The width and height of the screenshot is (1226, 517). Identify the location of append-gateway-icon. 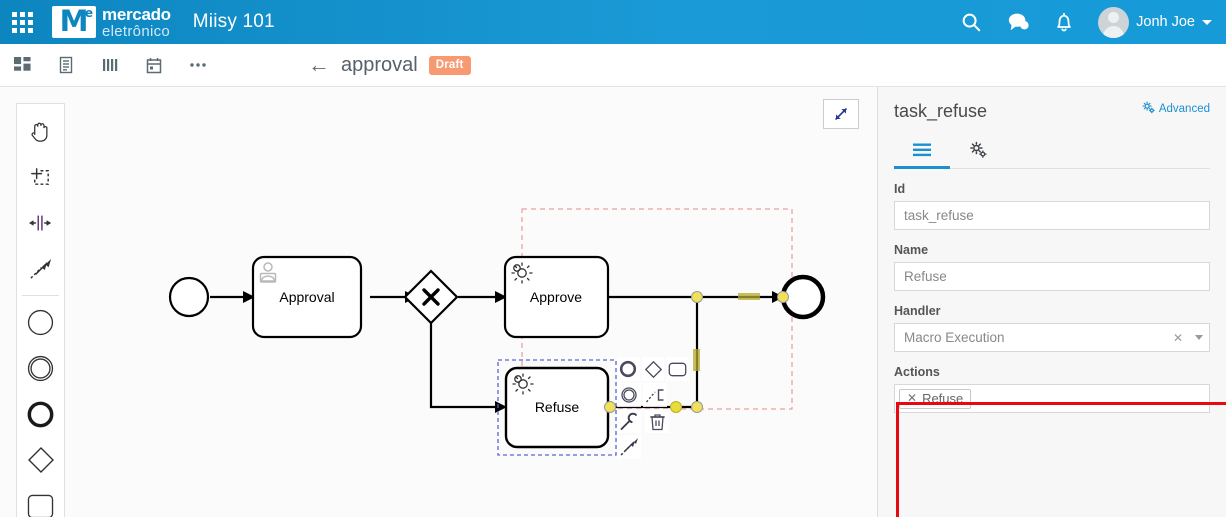
(653, 369).